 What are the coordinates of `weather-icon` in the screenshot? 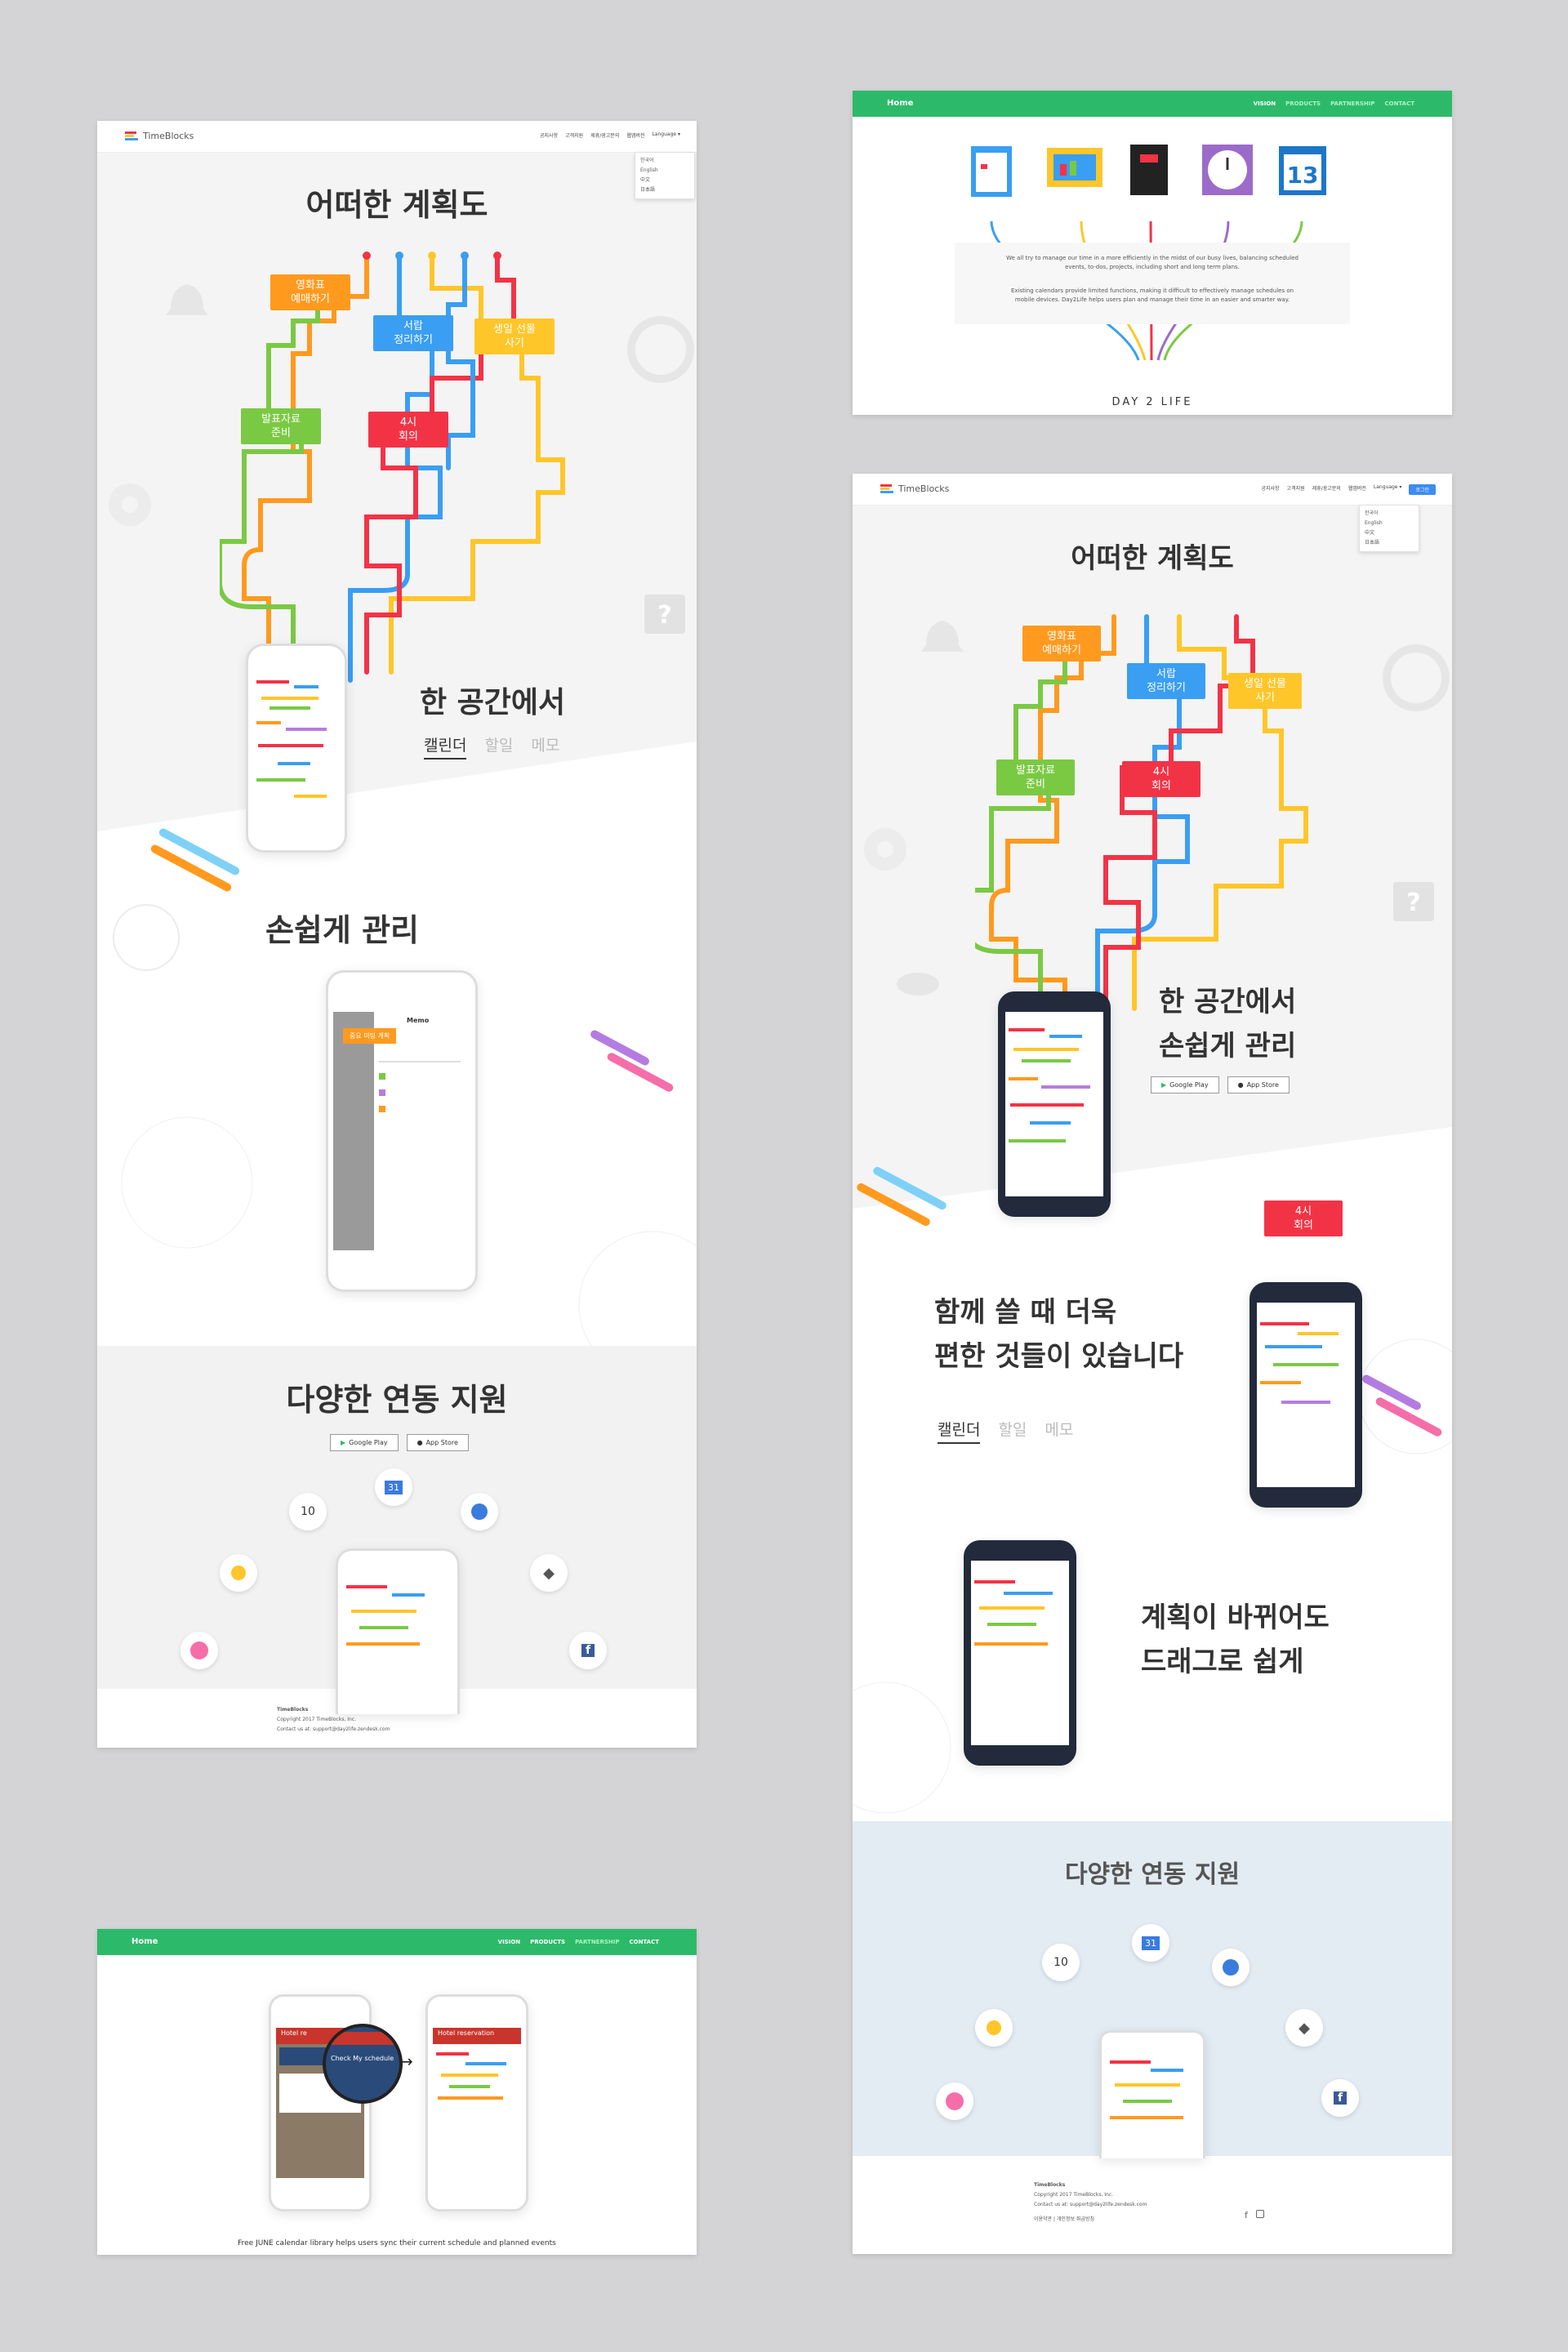 It's located at (994, 2028).